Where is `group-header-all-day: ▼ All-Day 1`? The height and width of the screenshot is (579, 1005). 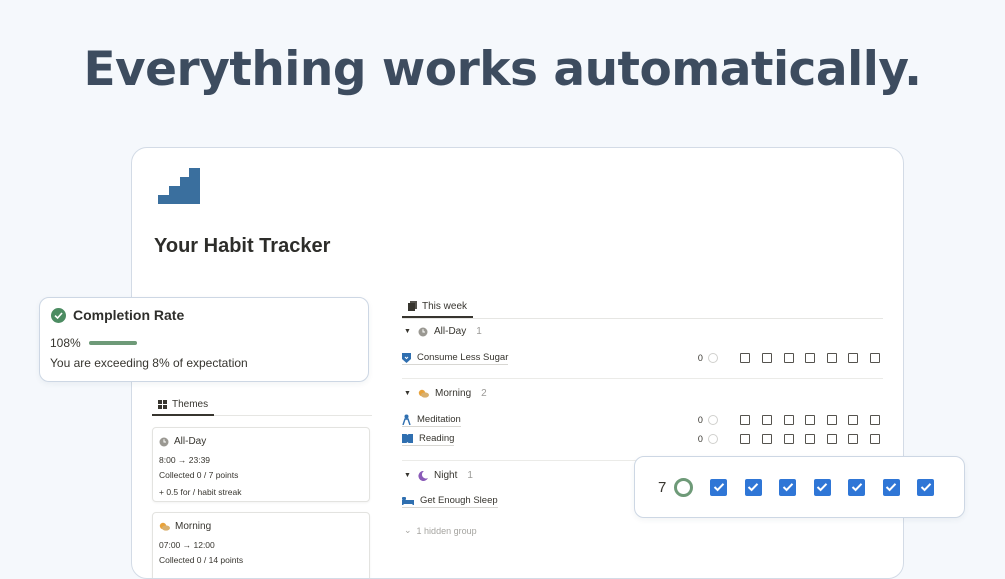 group-header-all-day: ▼ All-Day 1 is located at coordinates (443, 331).